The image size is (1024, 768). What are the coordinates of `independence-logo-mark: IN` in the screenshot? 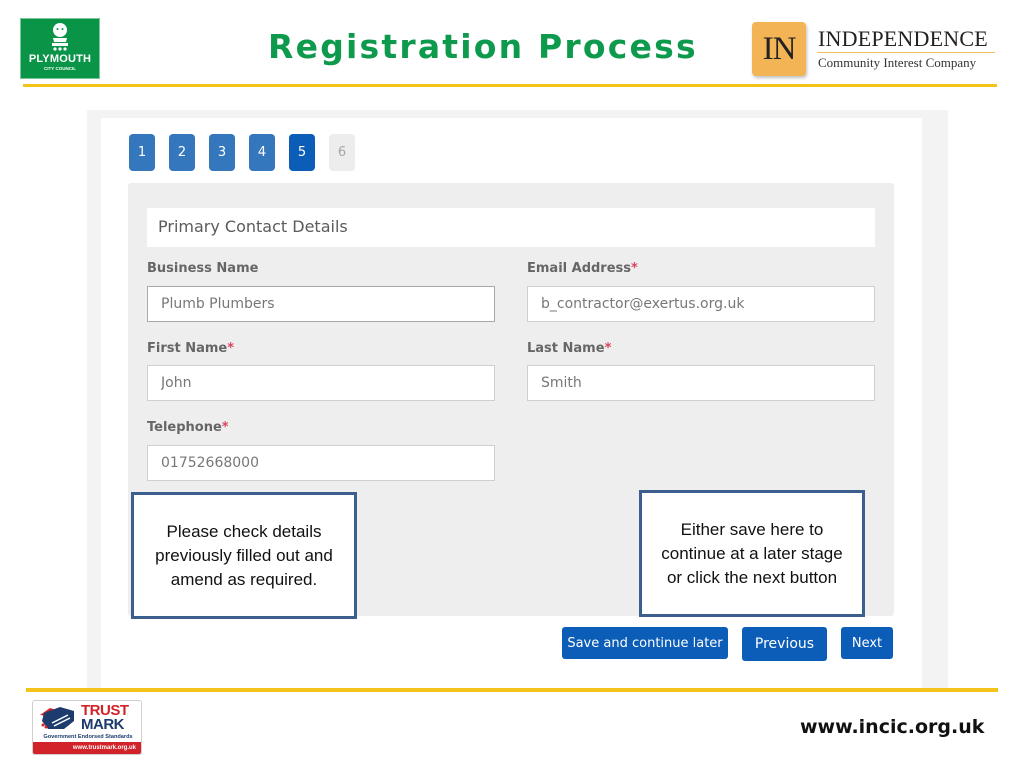 It's located at (779, 49).